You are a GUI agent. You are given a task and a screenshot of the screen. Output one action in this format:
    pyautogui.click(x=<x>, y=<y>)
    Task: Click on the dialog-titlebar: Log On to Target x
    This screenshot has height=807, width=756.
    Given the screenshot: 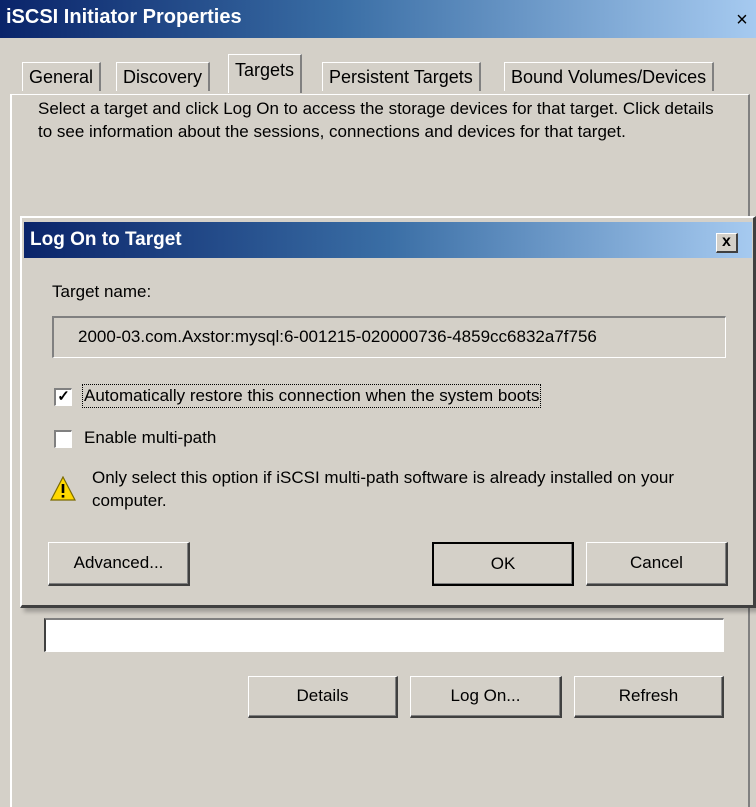 What is the action you would take?
    pyautogui.click(x=388, y=240)
    